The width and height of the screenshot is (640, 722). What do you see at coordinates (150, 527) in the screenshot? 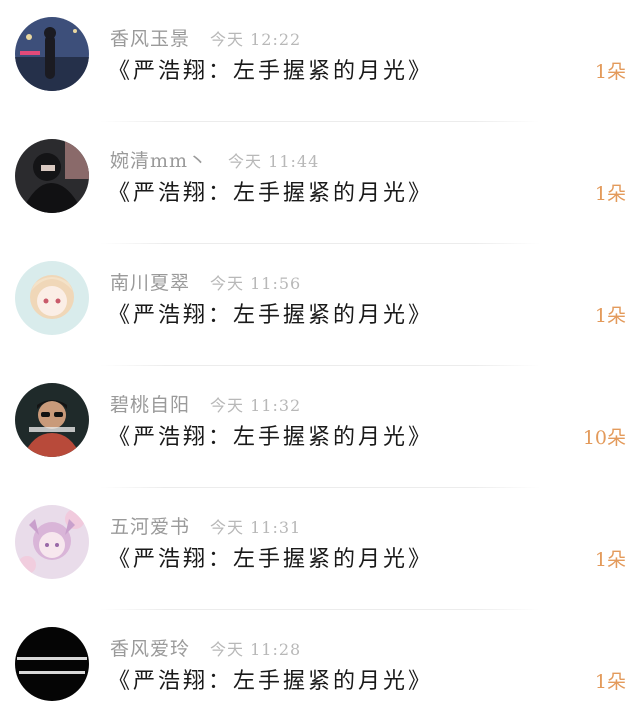
I see `username: 五河爱书` at bounding box center [150, 527].